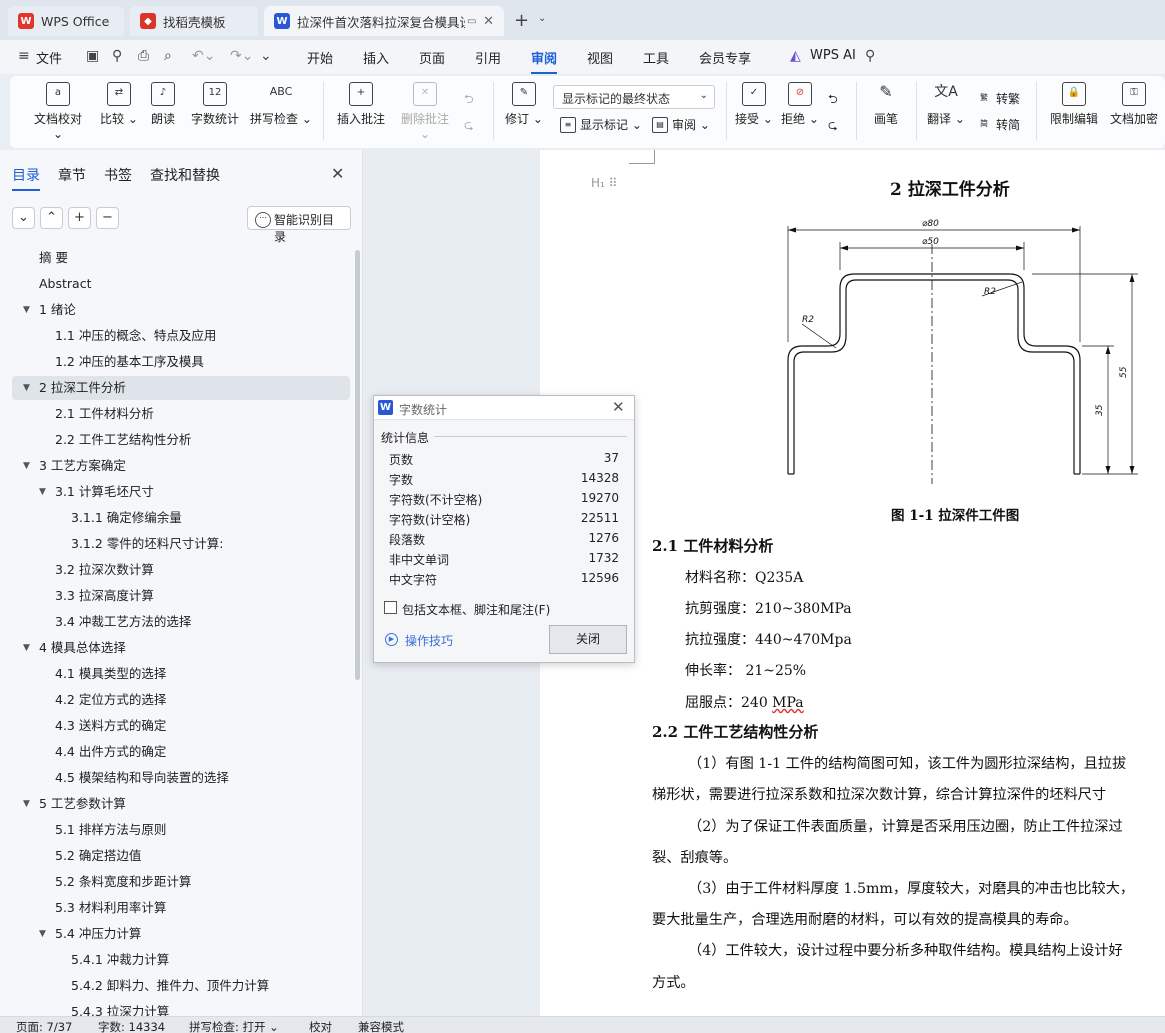 This screenshot has width=1165, height=1033. I want to click on tab-docer-templates: ◆ 找稻壳模板, so click(194, 21).